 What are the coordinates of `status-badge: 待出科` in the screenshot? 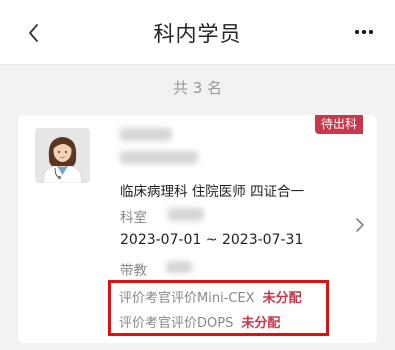 It's located at (338, 124).